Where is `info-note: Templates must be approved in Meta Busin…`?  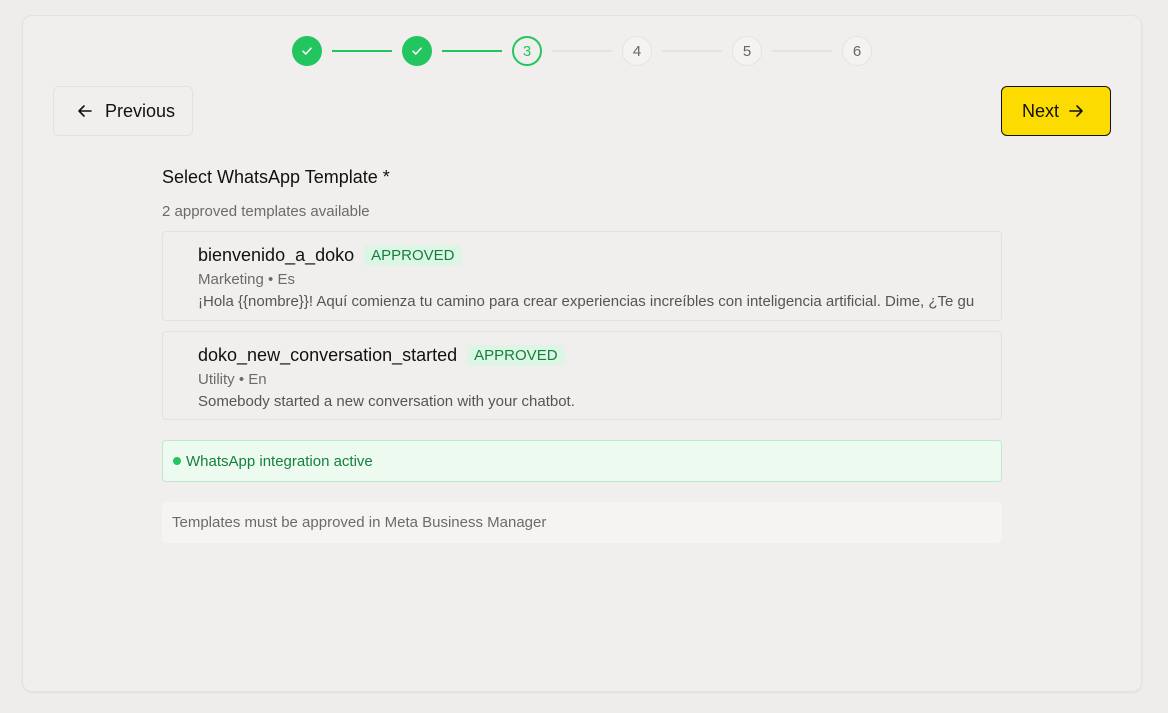
info-note: Templates must be approved in Meta Busin… is located at coordinates (582, 522).